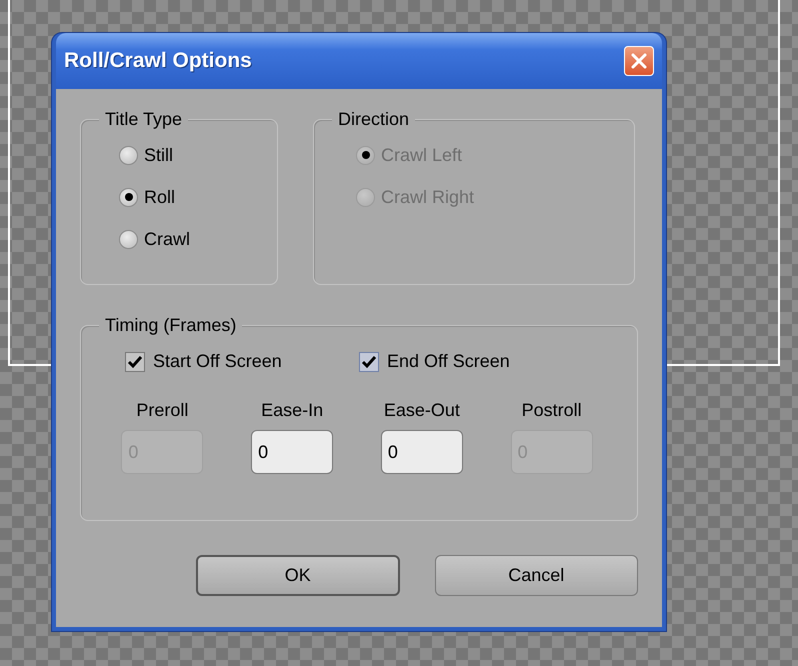  I want to click on close-button, so click(639, 61).